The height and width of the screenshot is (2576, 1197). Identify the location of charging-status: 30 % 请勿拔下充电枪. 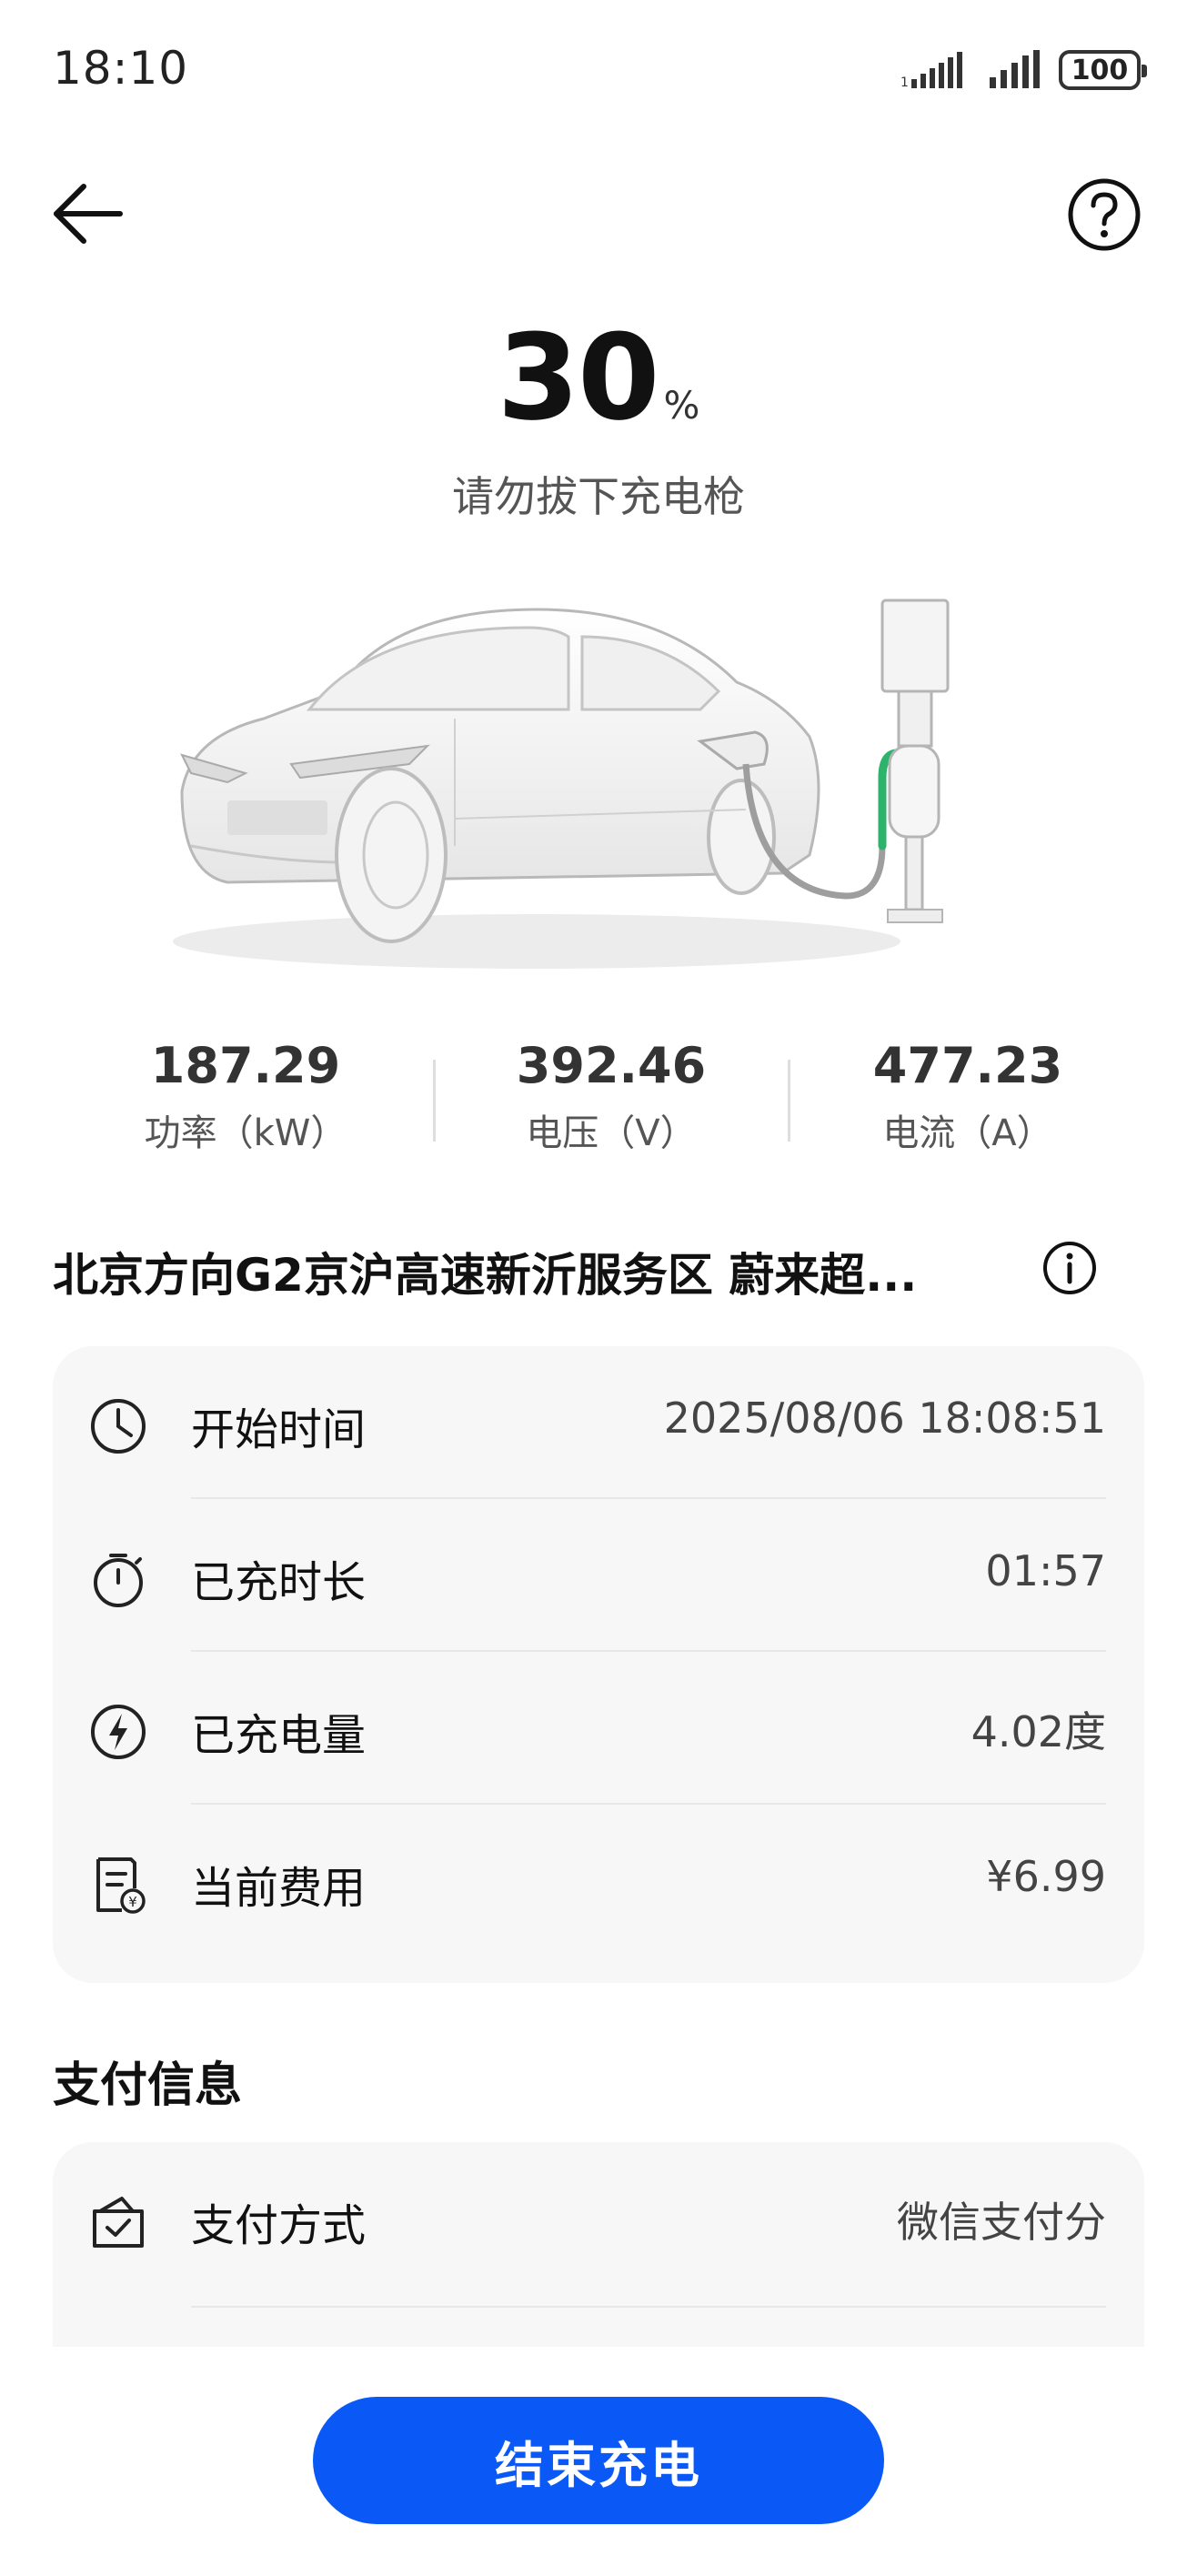
(598, 421).